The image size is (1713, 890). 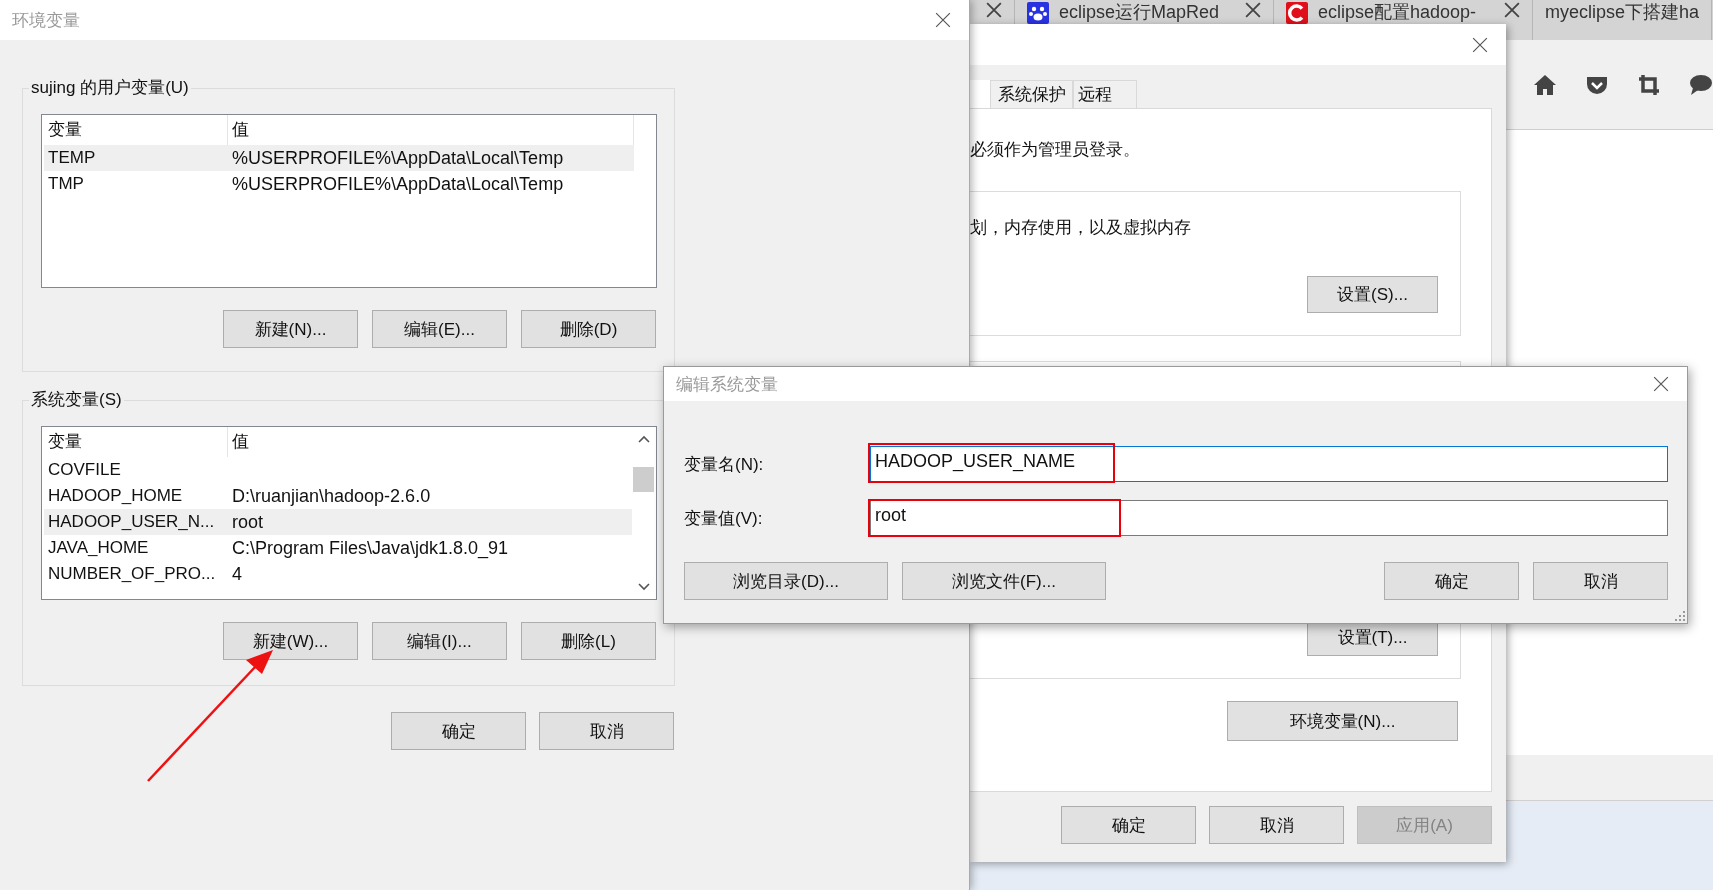 What do you see at coordinates (643, 479) in the screenshot?
I see `scroll-thumb` at bounding box center [643, 479].